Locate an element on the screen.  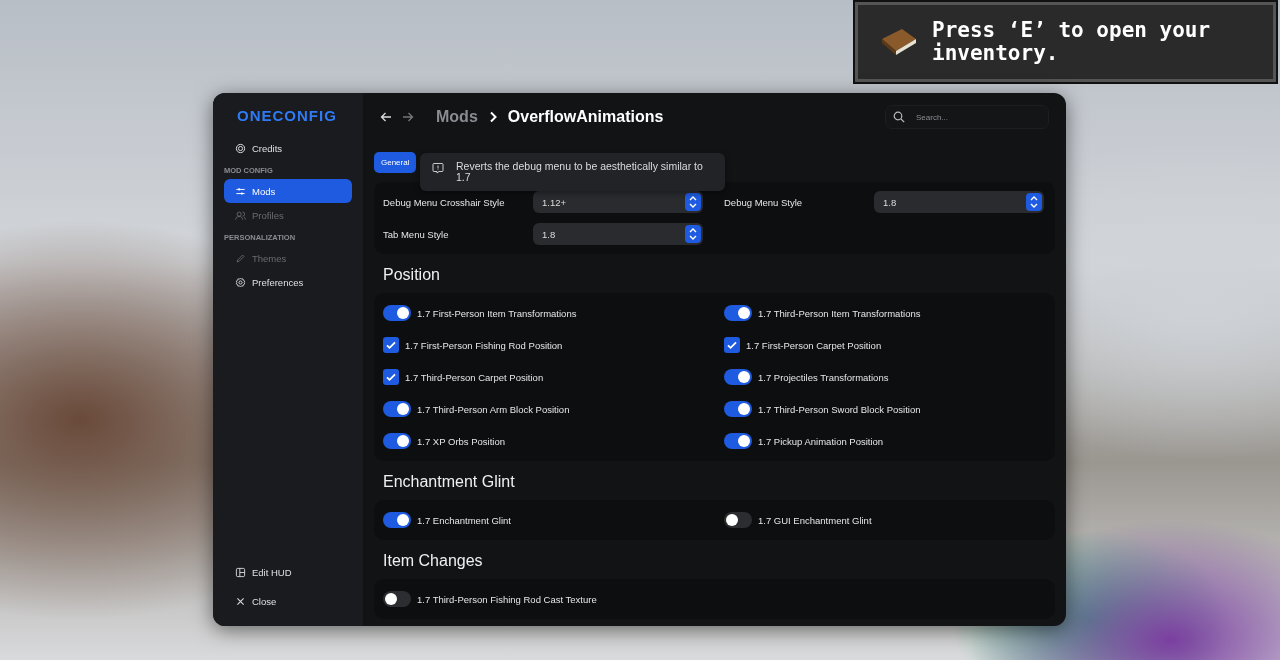
option-label: 1.7 Third-Person Carpet Position is located at coordinates (474, 377).